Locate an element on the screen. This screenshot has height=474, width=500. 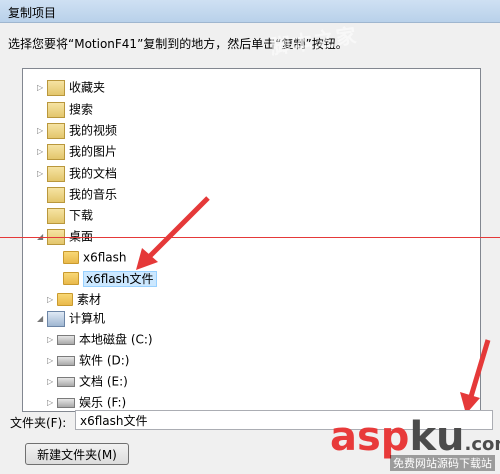
folder-label: 文件夹(F): is located at coordinates (38, 423).